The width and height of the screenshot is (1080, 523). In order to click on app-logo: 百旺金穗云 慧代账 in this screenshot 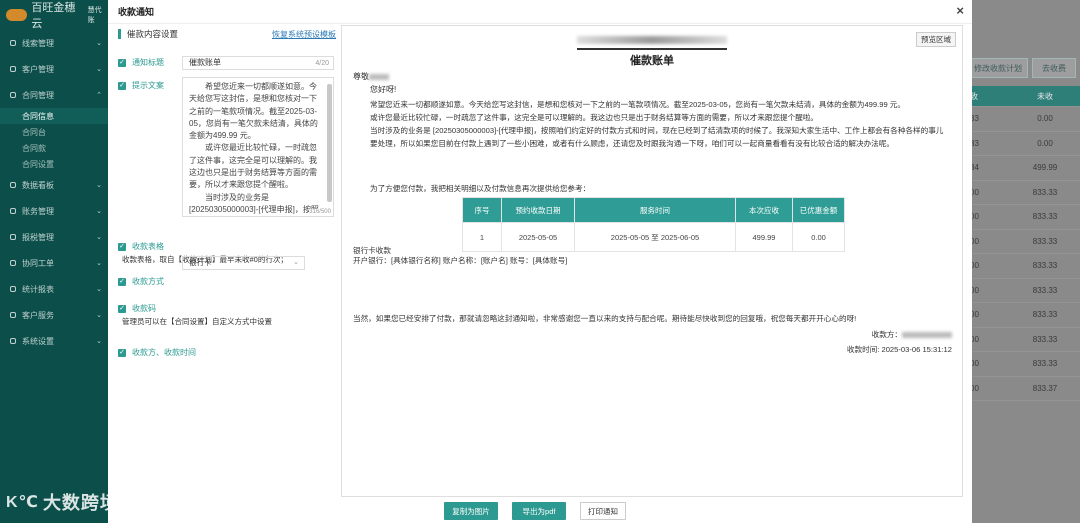, I will do `click(54, 15)`.